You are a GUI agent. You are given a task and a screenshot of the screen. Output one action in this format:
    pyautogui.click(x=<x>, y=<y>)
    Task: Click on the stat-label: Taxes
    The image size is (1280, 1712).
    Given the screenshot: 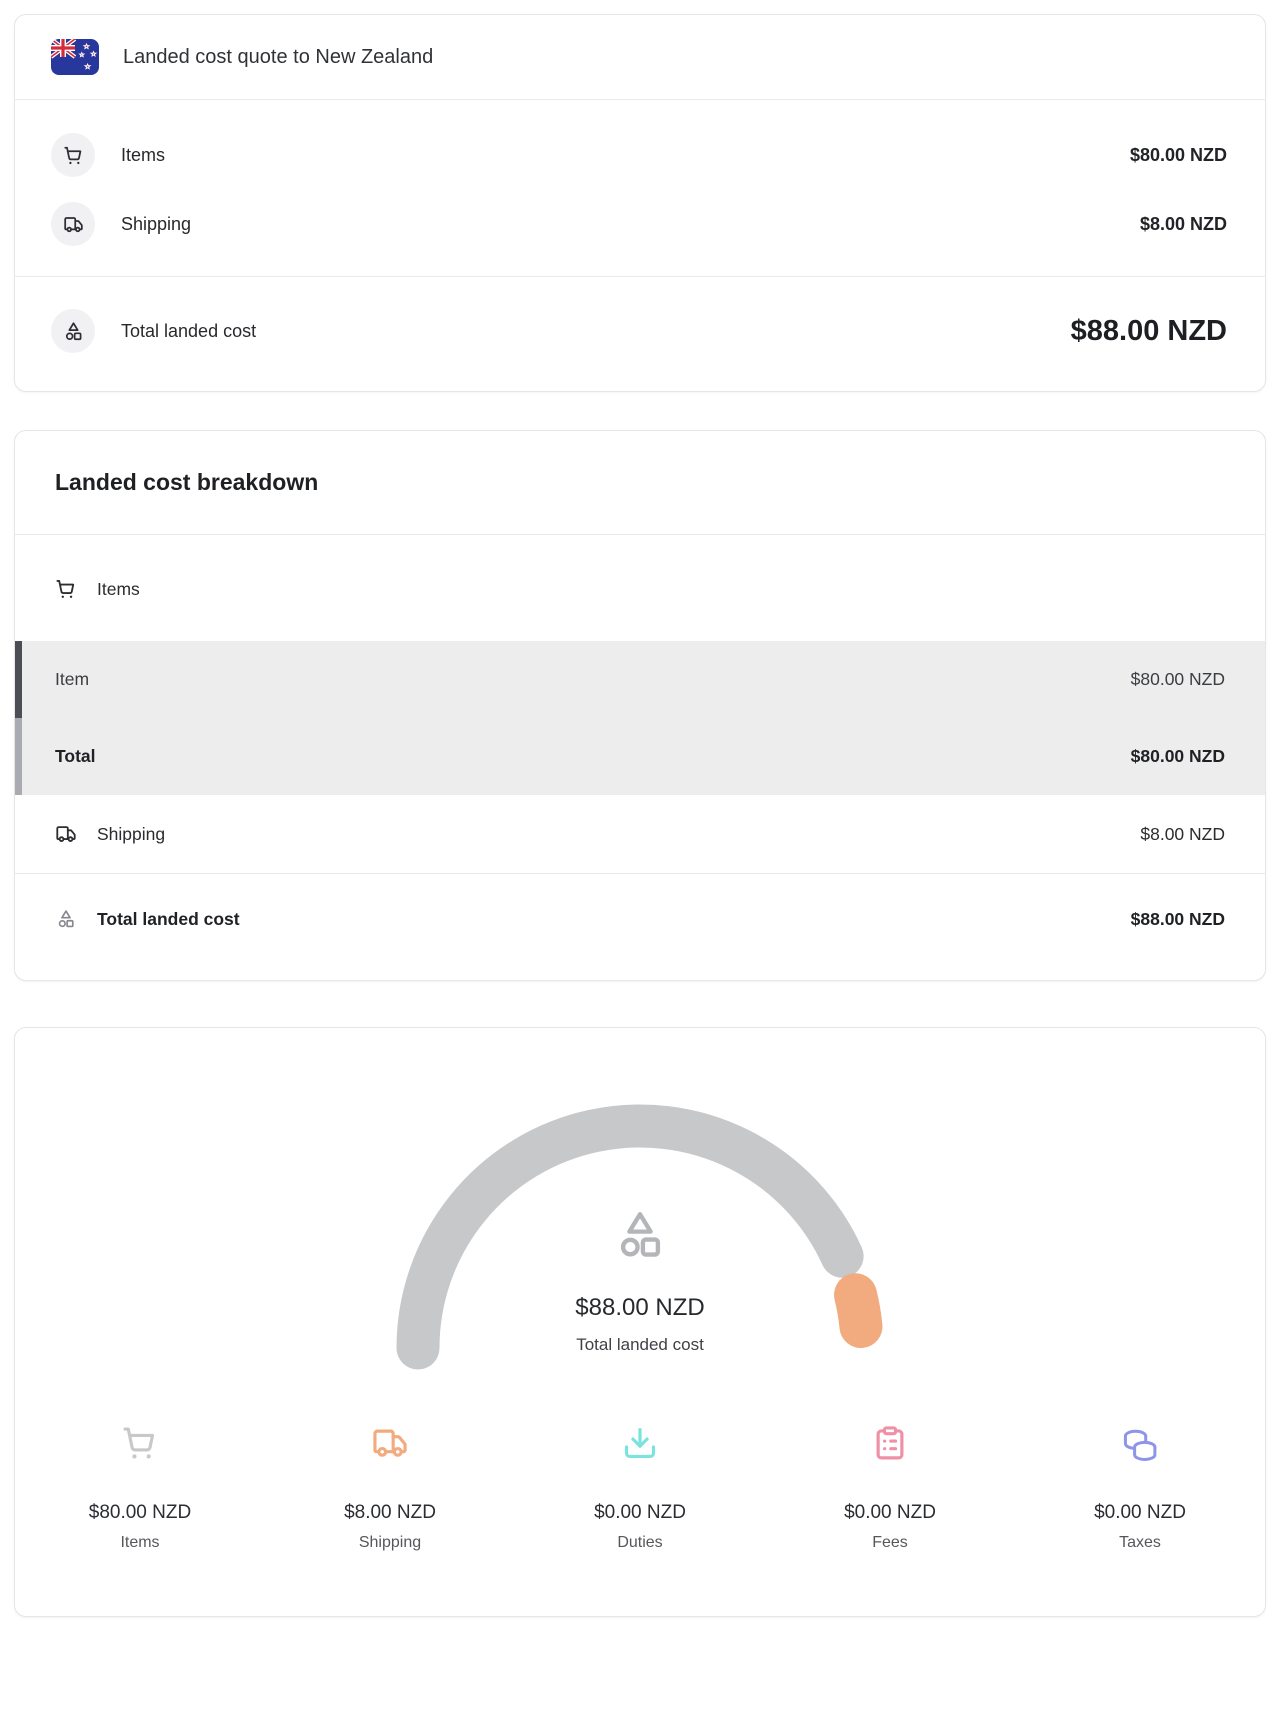 What is the action you would take?
    pyautogui.click(x=1140, y=1542)
    